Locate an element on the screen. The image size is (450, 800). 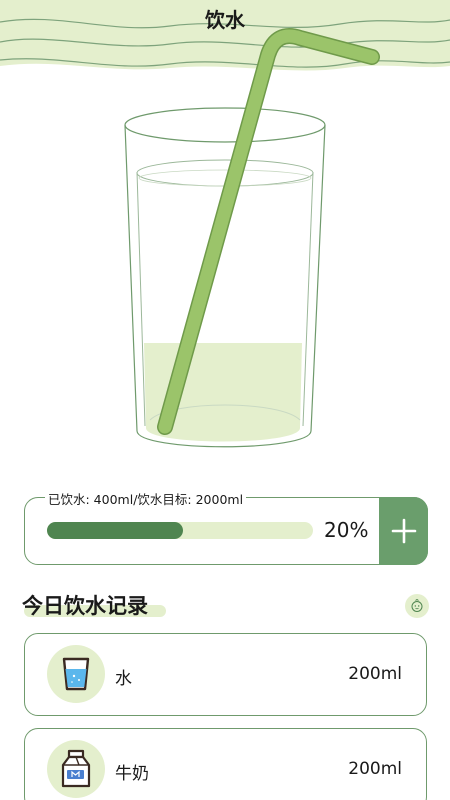
progress-fill is located at coordinates (115, 530).